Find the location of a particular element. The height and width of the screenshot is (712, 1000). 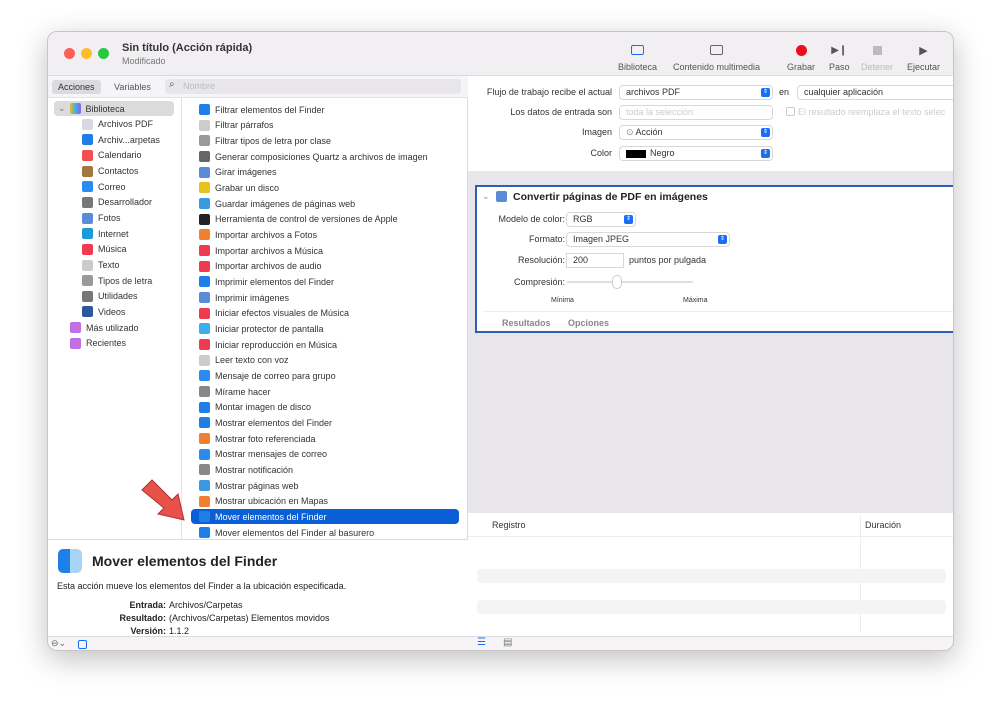

library-item-label: Correo is located at coordinates (112, 186).